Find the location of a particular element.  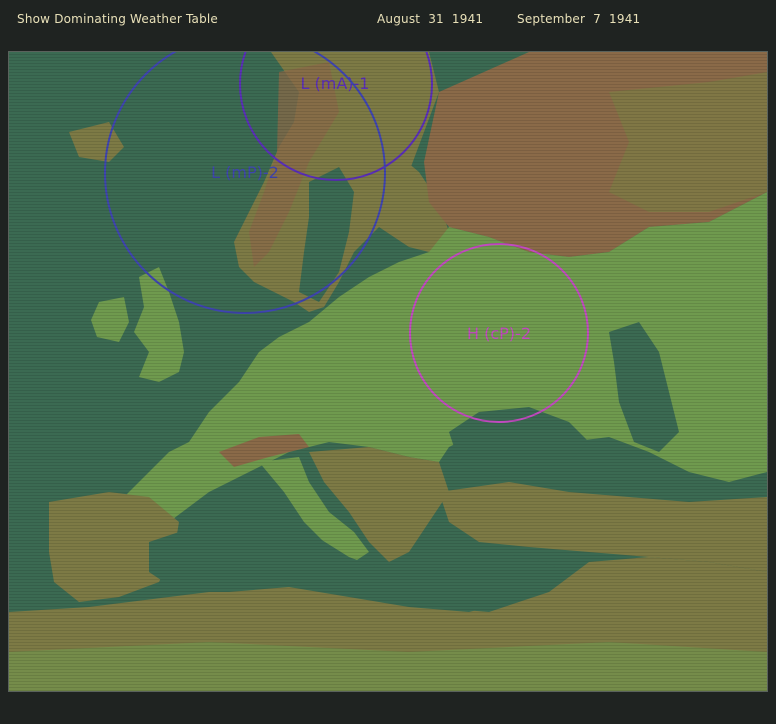

high-cp-label: H (cP)-2 is located at coordinates (499, 333).